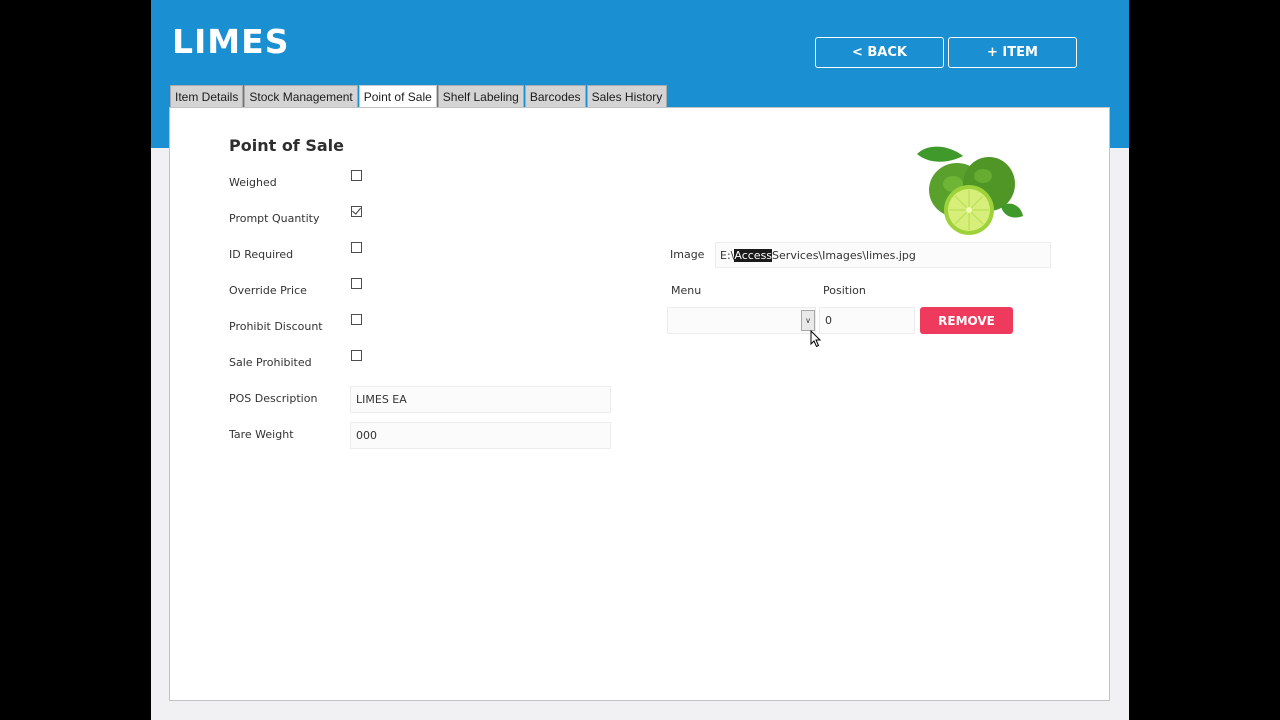 This screenshot has width=1280, height=720. I want to click on prohibit-discount-checkbox, so click(356, 319).